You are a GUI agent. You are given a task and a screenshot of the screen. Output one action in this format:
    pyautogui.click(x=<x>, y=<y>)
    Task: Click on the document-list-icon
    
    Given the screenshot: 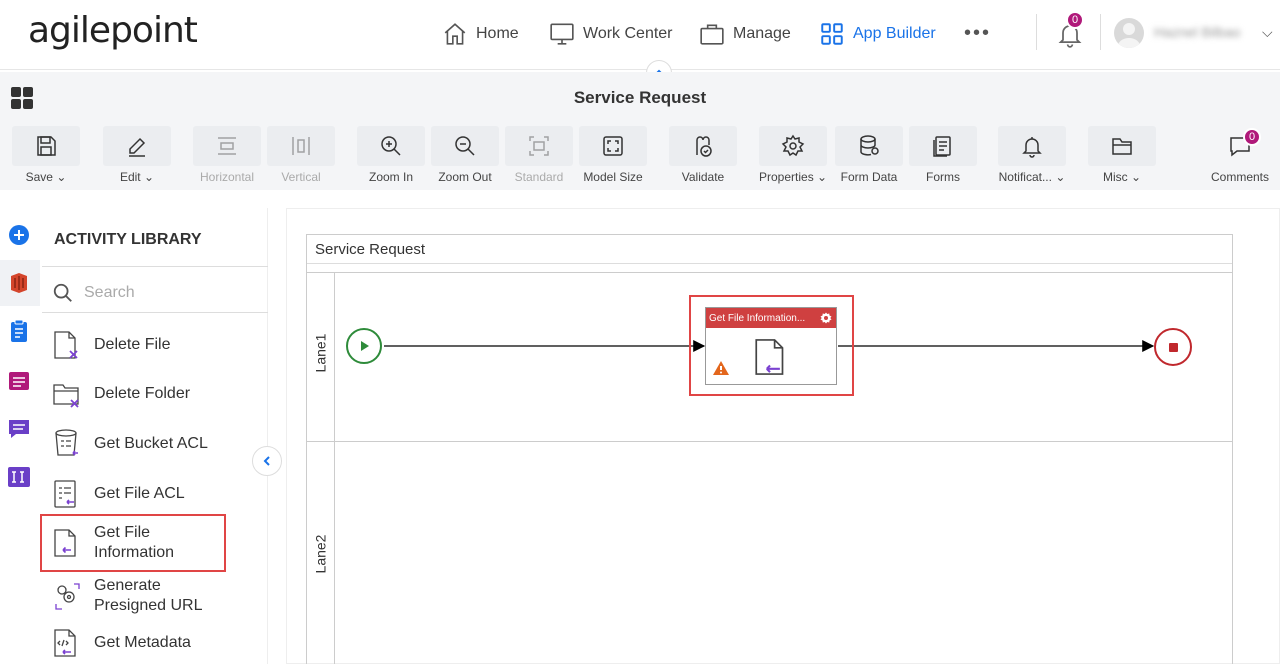 What is the action you would take?
    pyautogui.click(x=19, y=381)
    